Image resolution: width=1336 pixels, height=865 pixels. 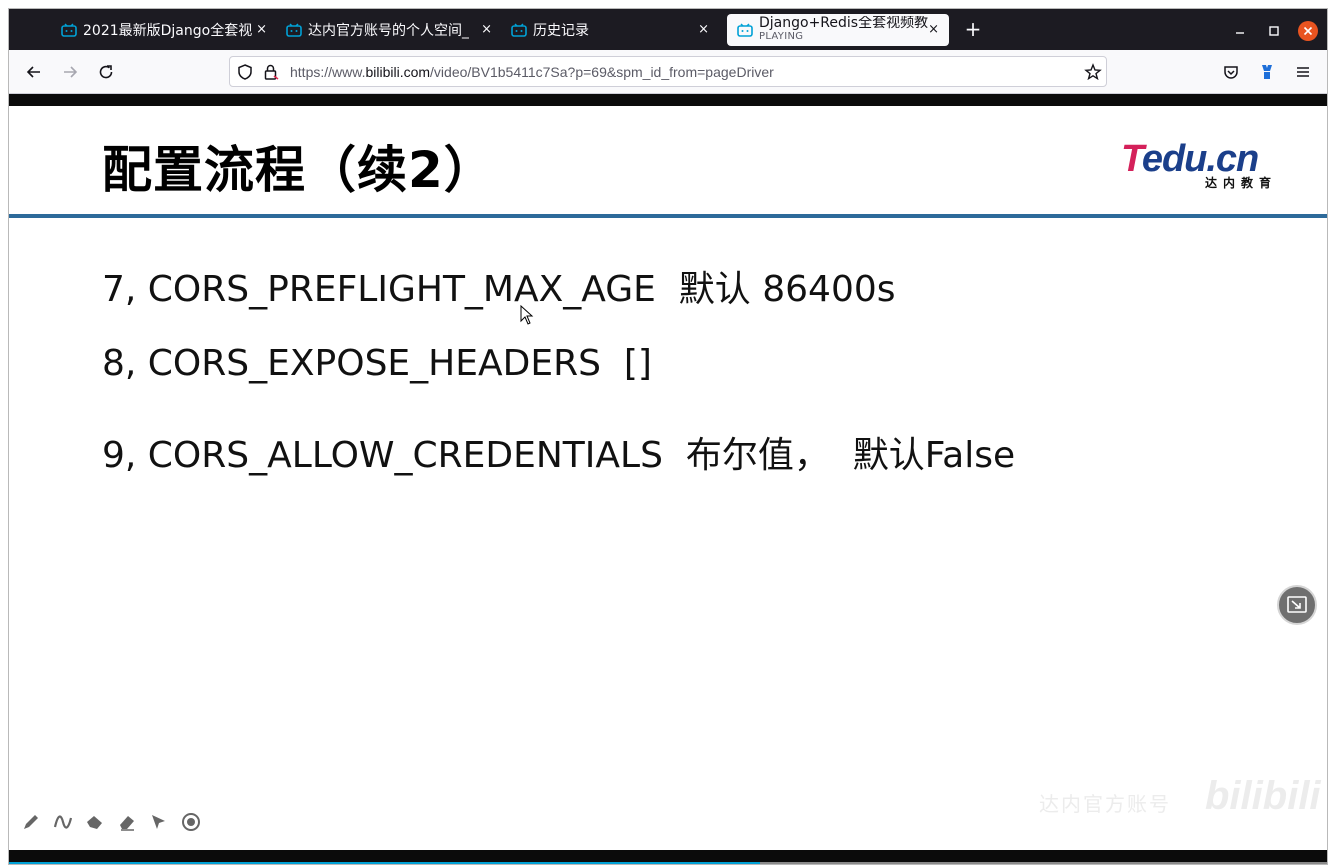 I want to click on tab-label: Django+Redis全套视频教, so click(x=844, y=23).